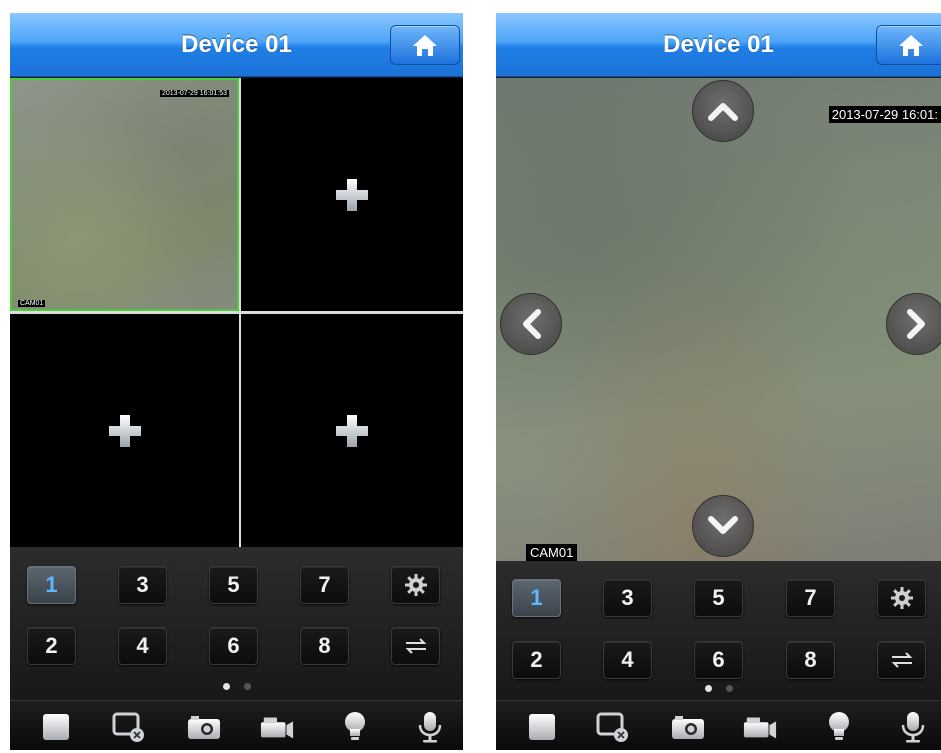  I want to click on right-arrow-icon, so click(916, 324).